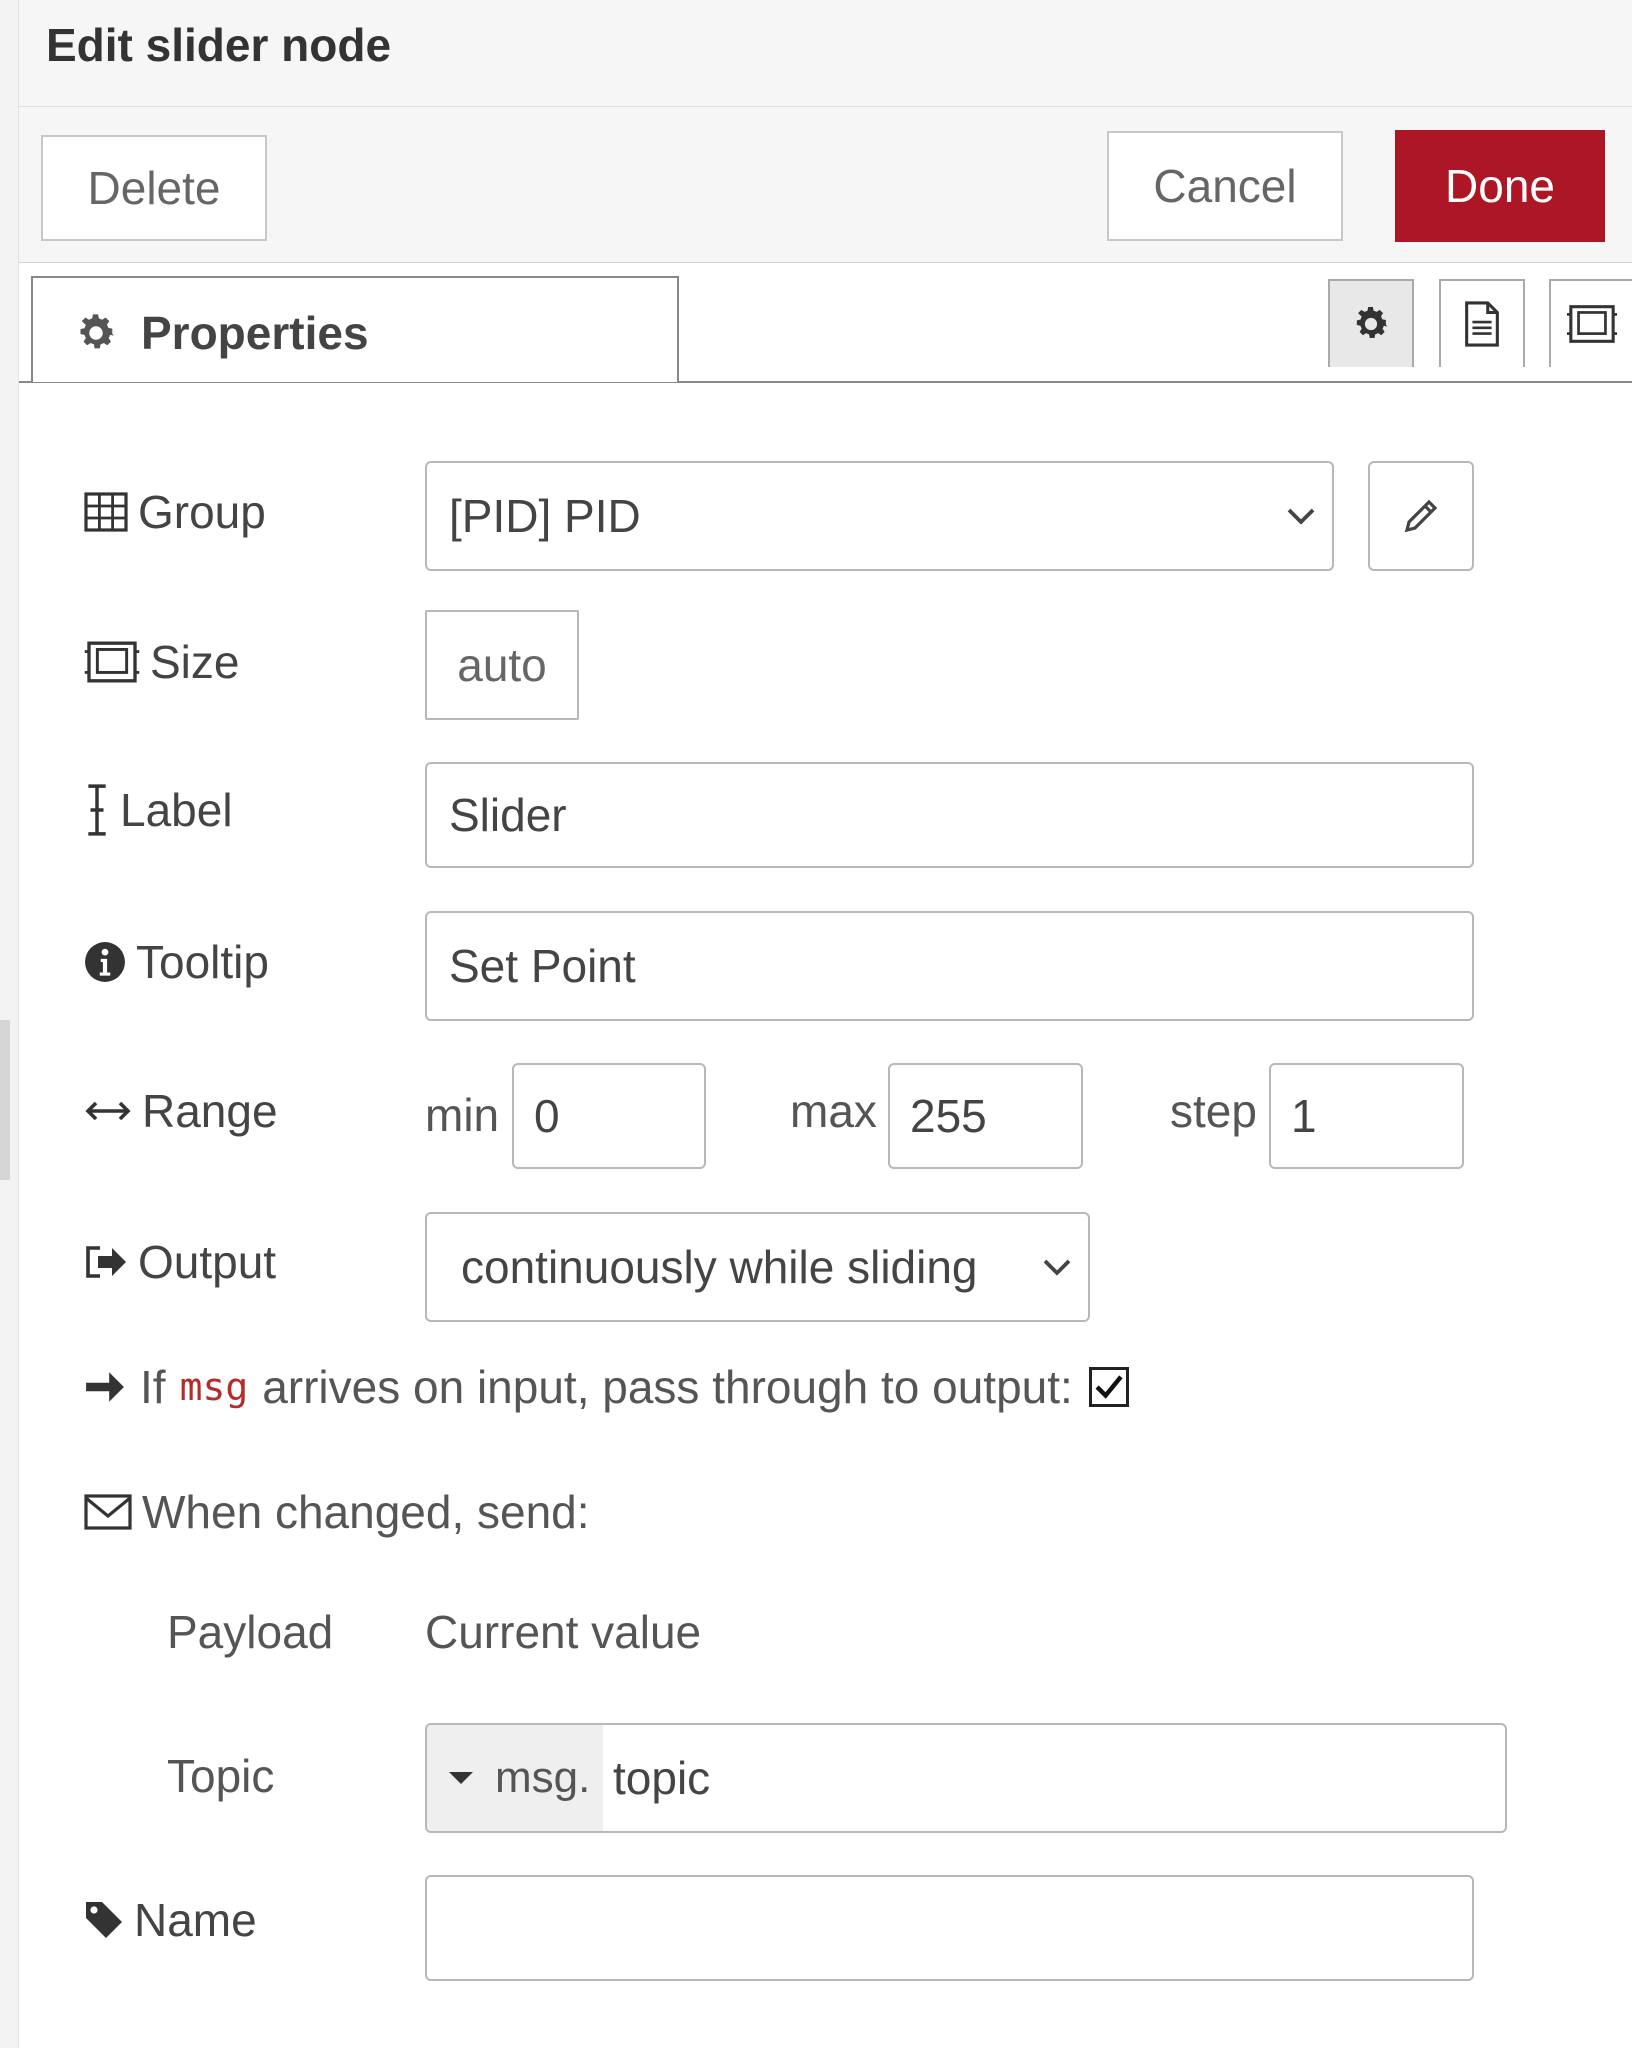 The height and width of the screenshot is (2048, 1632). I want to click on tab-properties: Properties, so click(355, 329).